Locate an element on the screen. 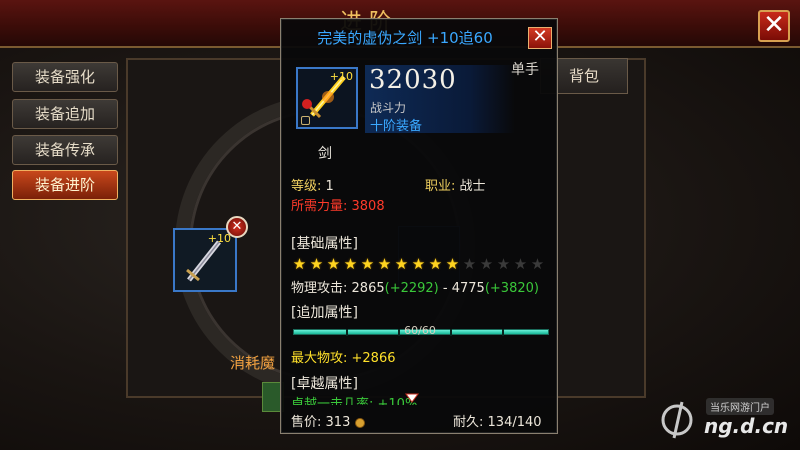  combat-power-label: 战斗力 is located at coordinates (388, 108).